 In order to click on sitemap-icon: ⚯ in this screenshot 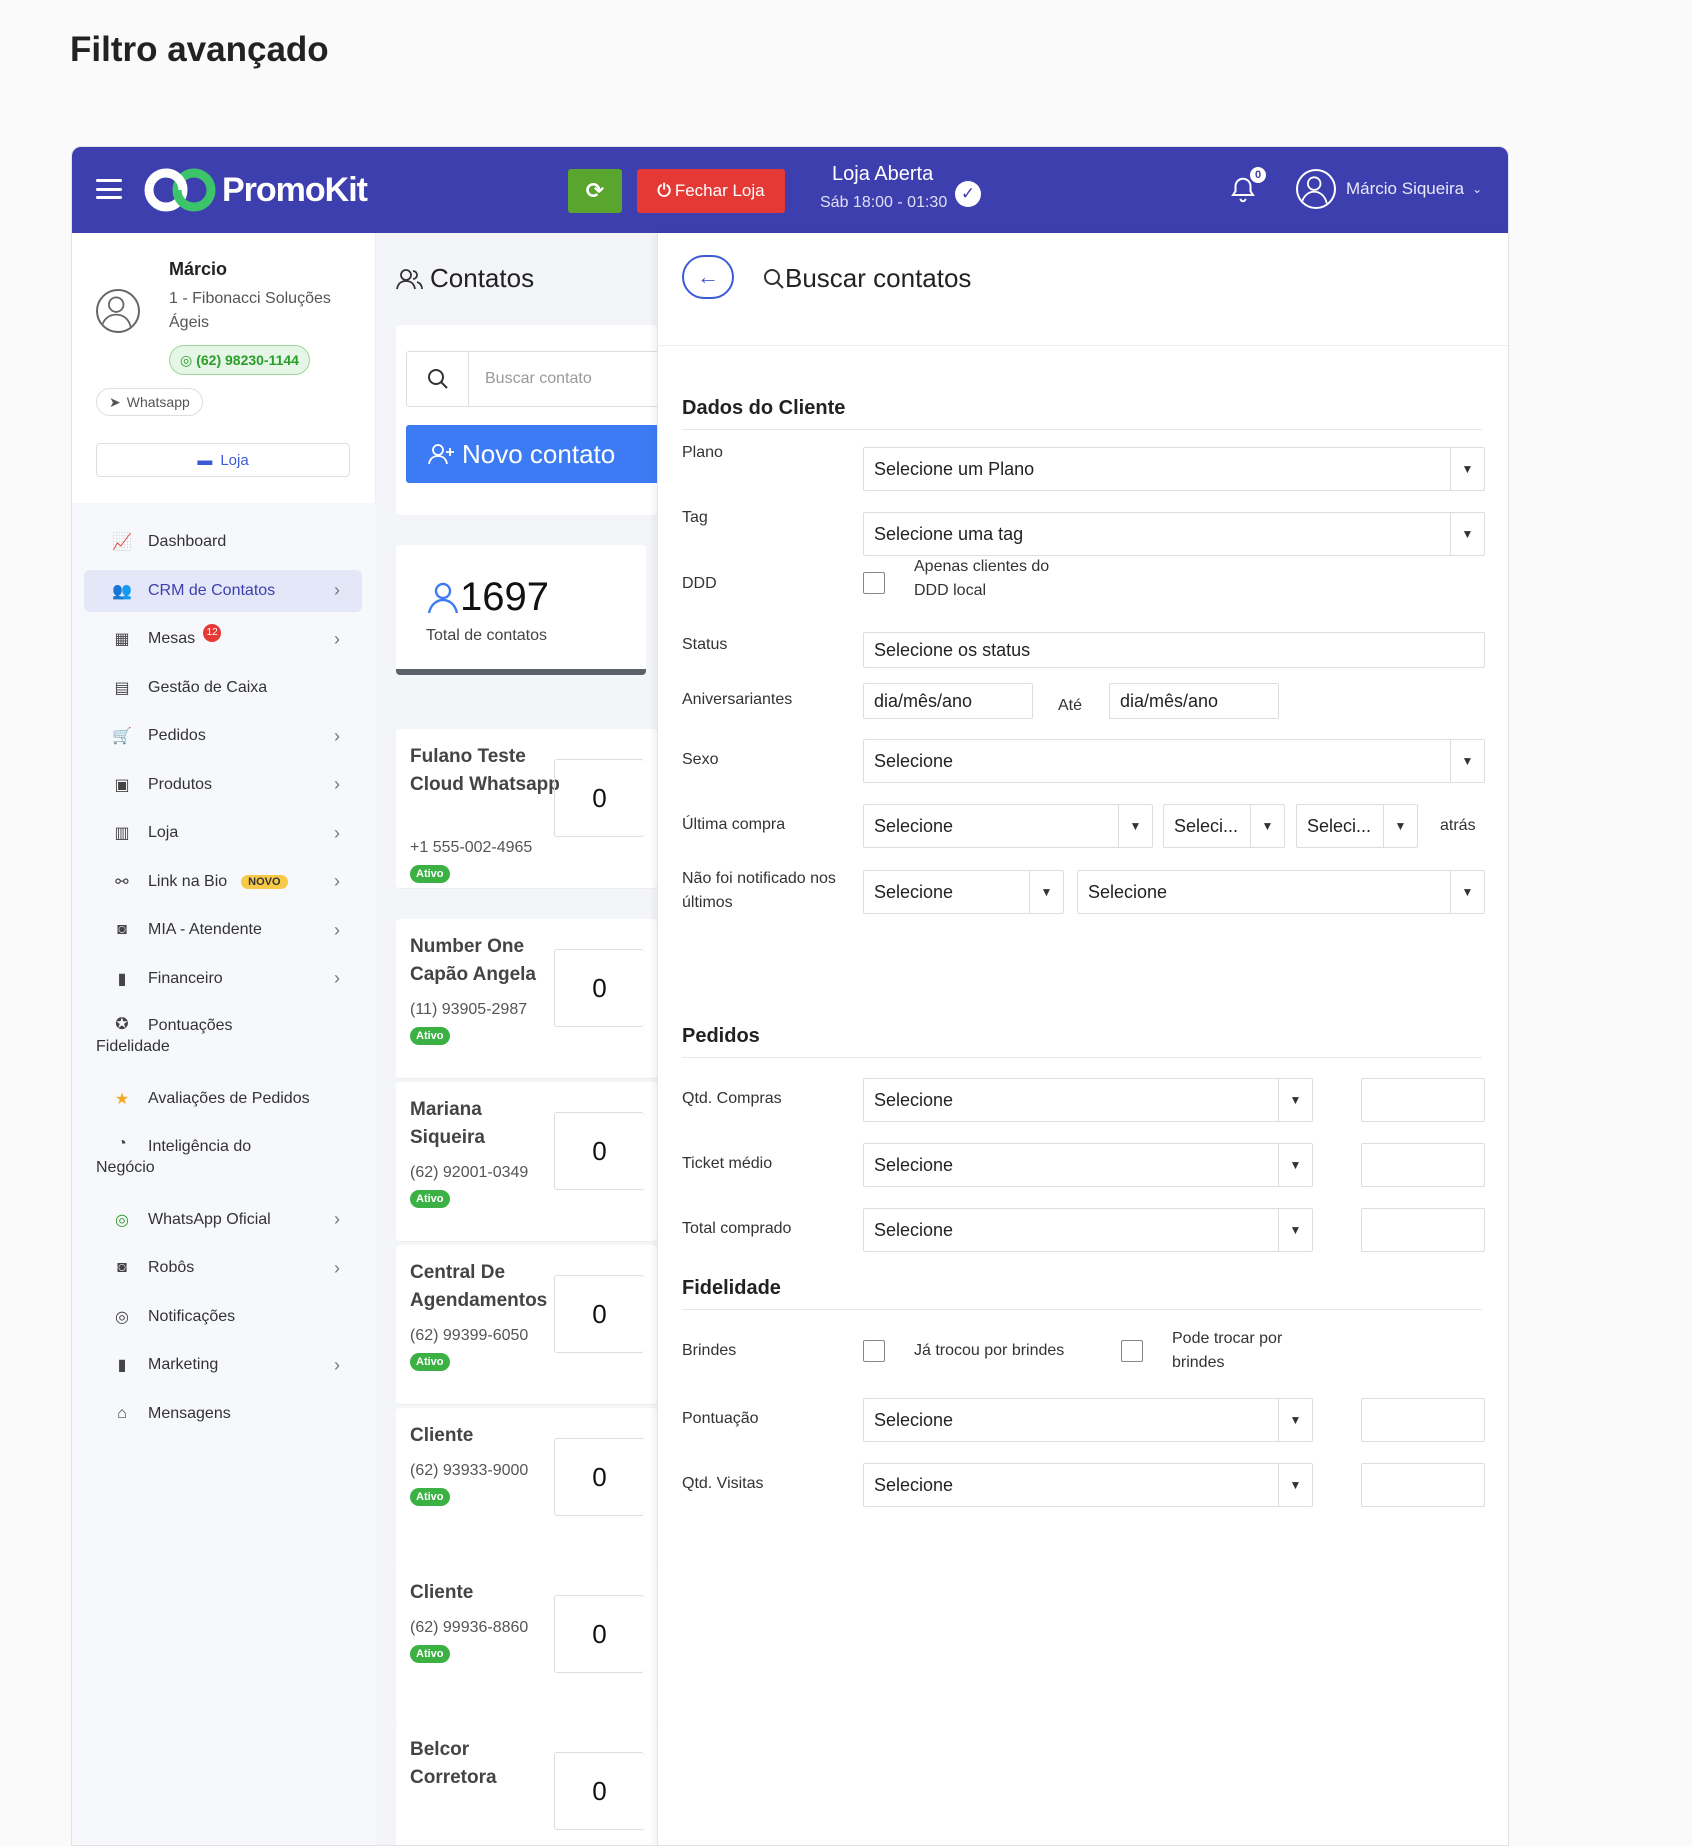, I will do `click(122, 882)`.